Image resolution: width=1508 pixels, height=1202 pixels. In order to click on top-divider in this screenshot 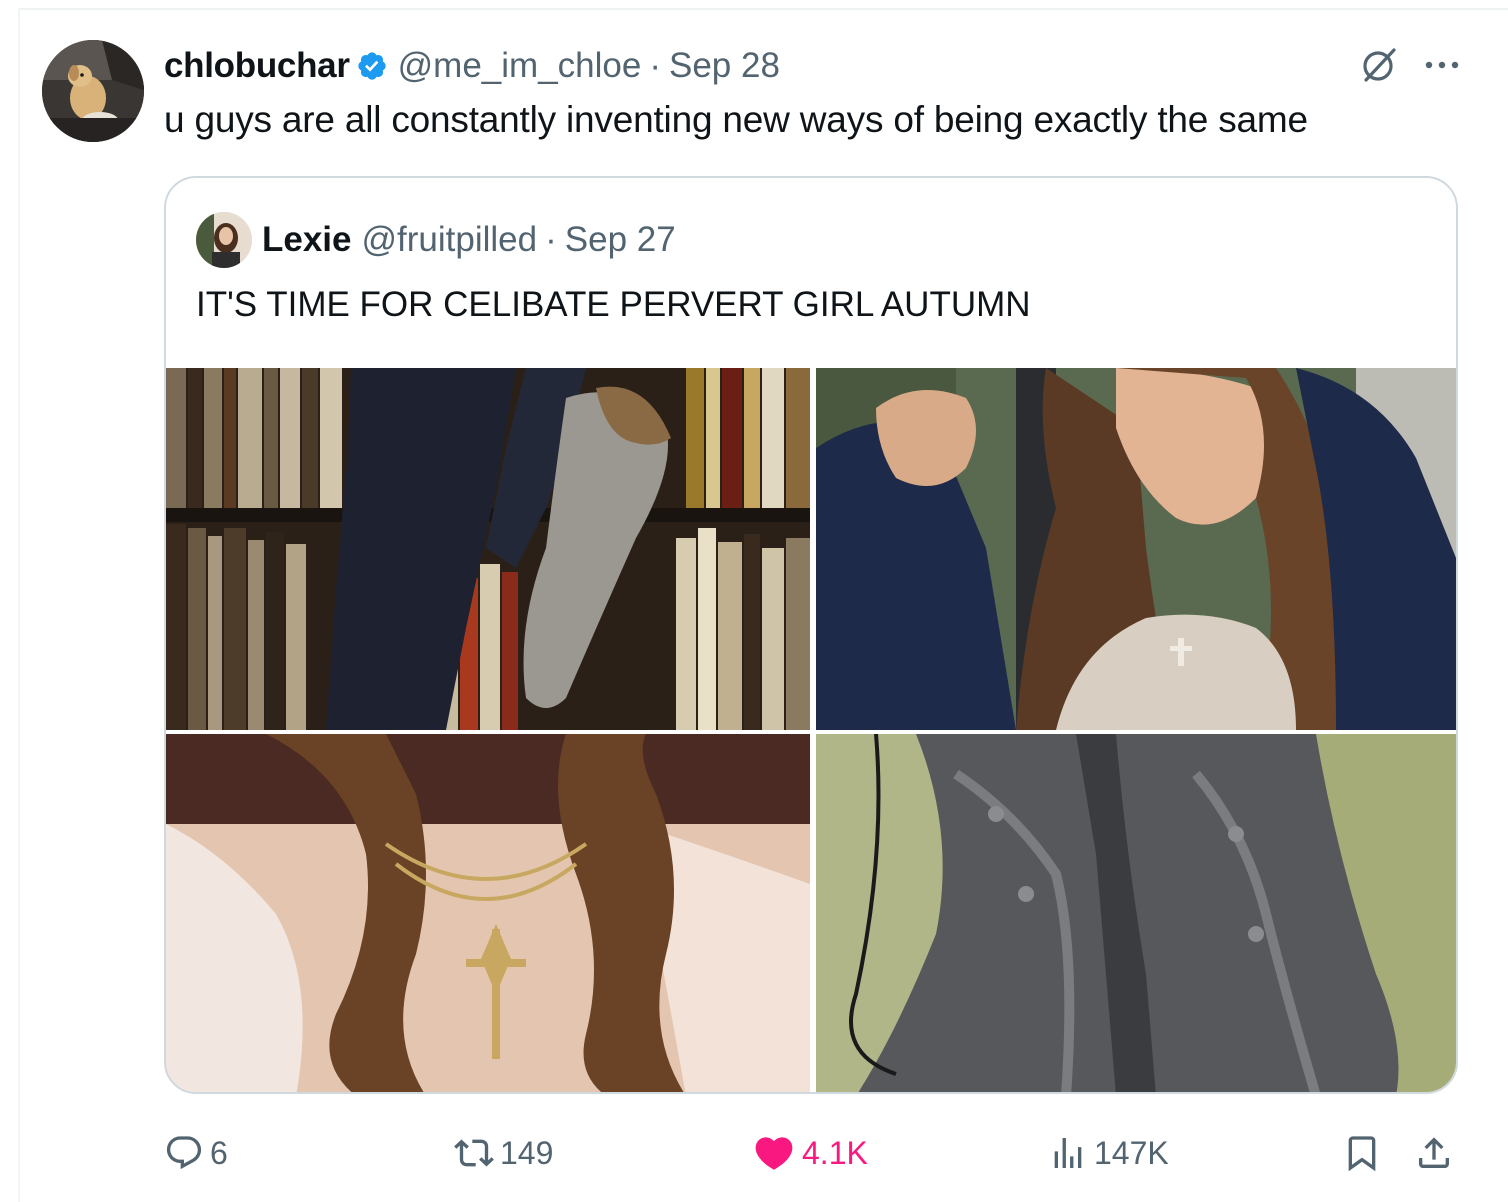, I will do `click(763, 9)`.